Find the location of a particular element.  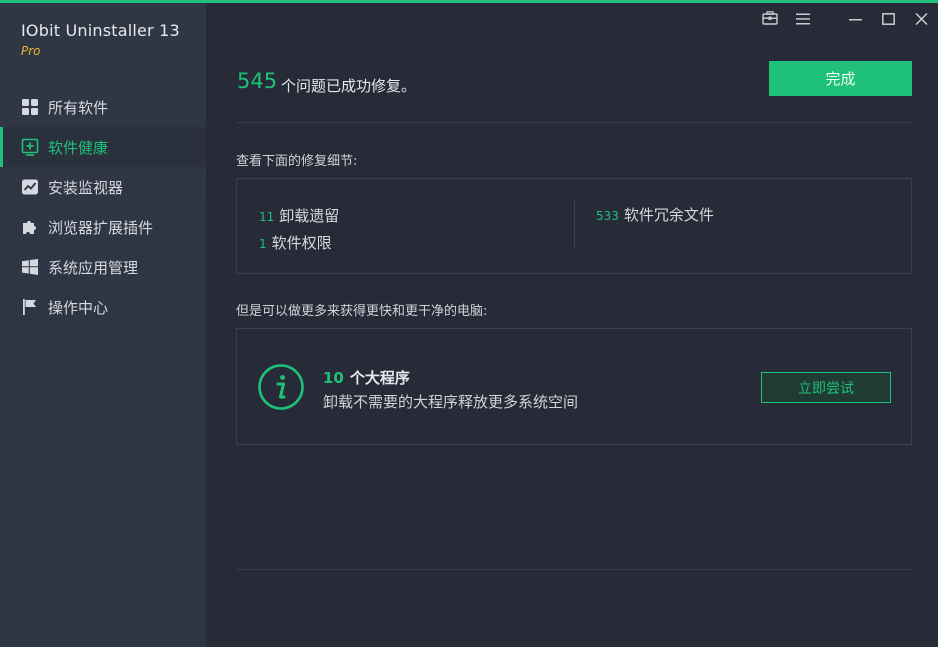

monitor-chart-icon is located at coordinates (30, 187).